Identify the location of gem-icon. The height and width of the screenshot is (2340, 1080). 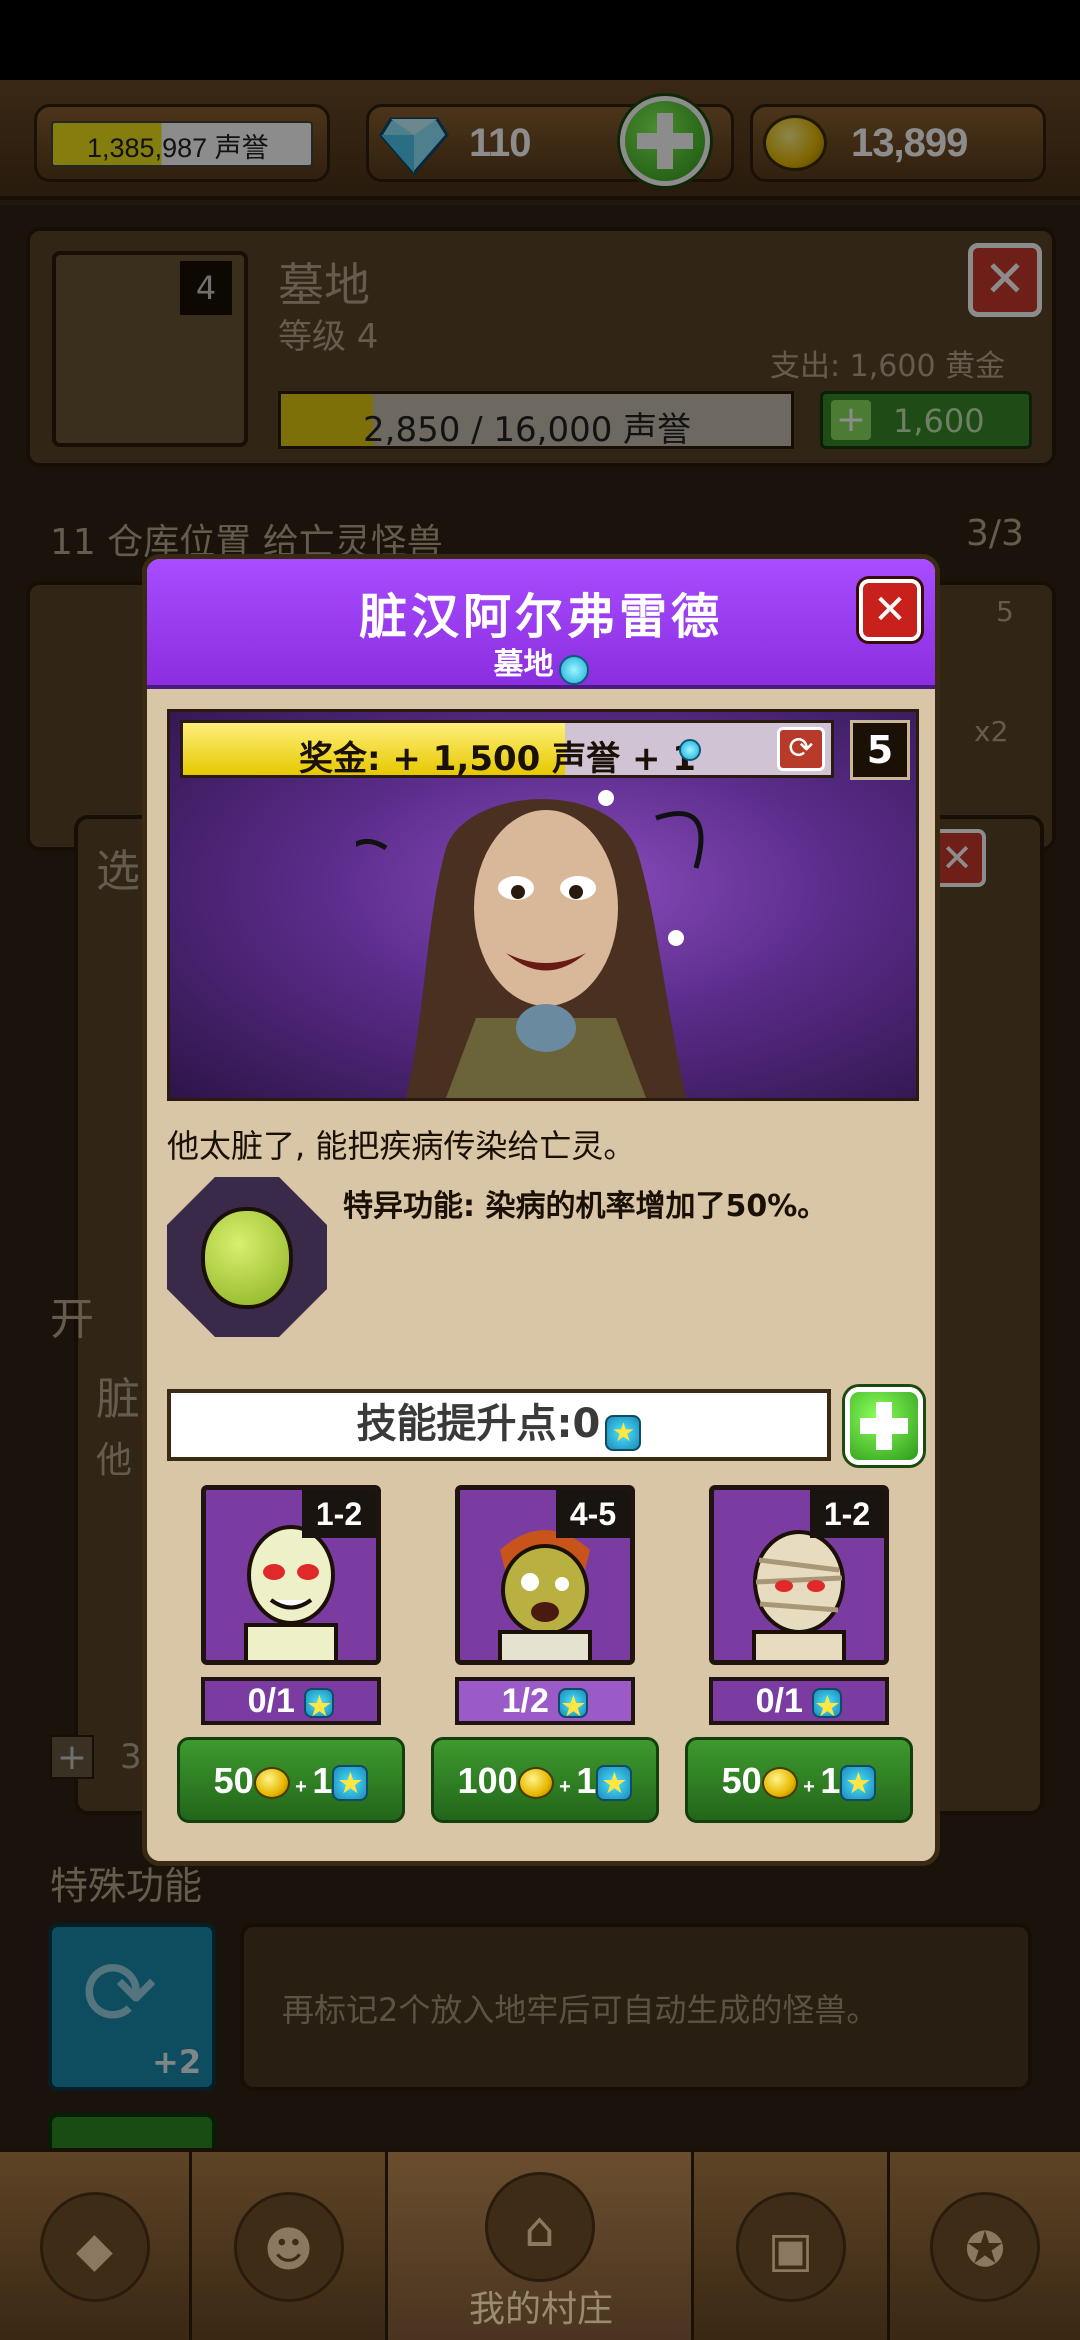
(573, 669).